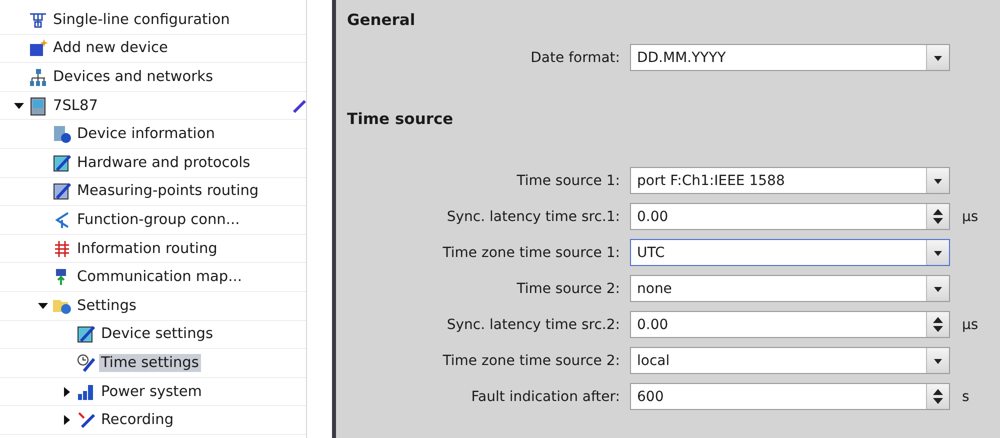  What do you see at coordinates (790, 288) in the screenshot?
I see `dropdown-field: none` at bounding box center [790, 288].